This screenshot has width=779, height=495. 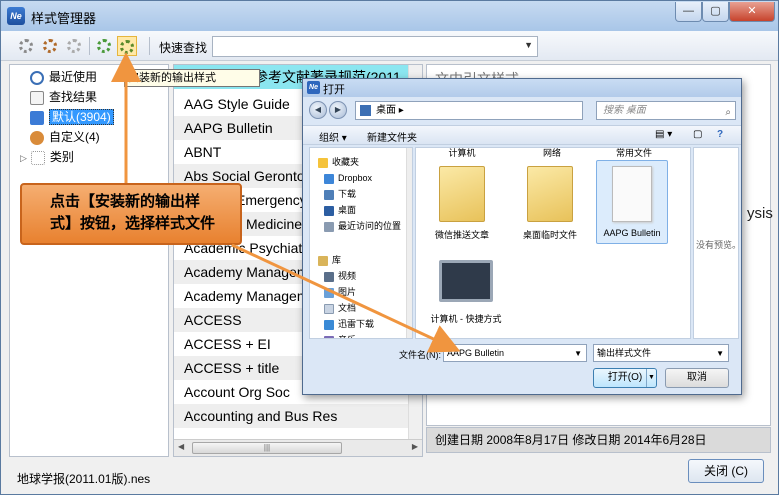 I want to click on dialog-toolbar: 组织 ▾ 新建文件夹 ▤ ▾ ▢ ?, so click(x=522, y=135).